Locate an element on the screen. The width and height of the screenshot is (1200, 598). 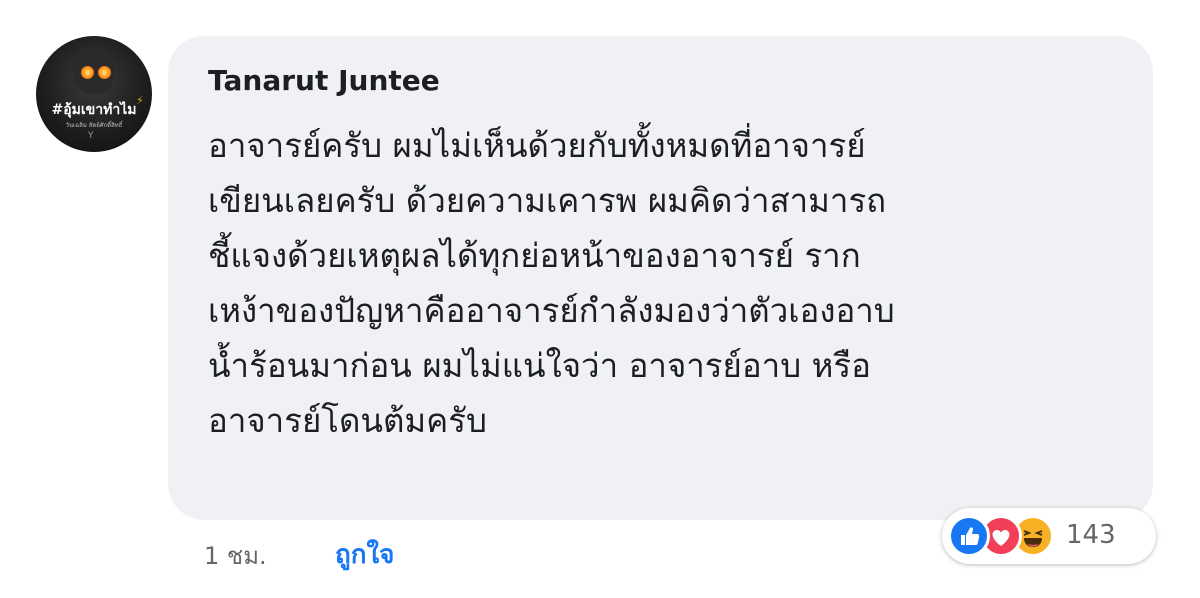
reaction-count: 143 is located at coordinates (1091, 535).